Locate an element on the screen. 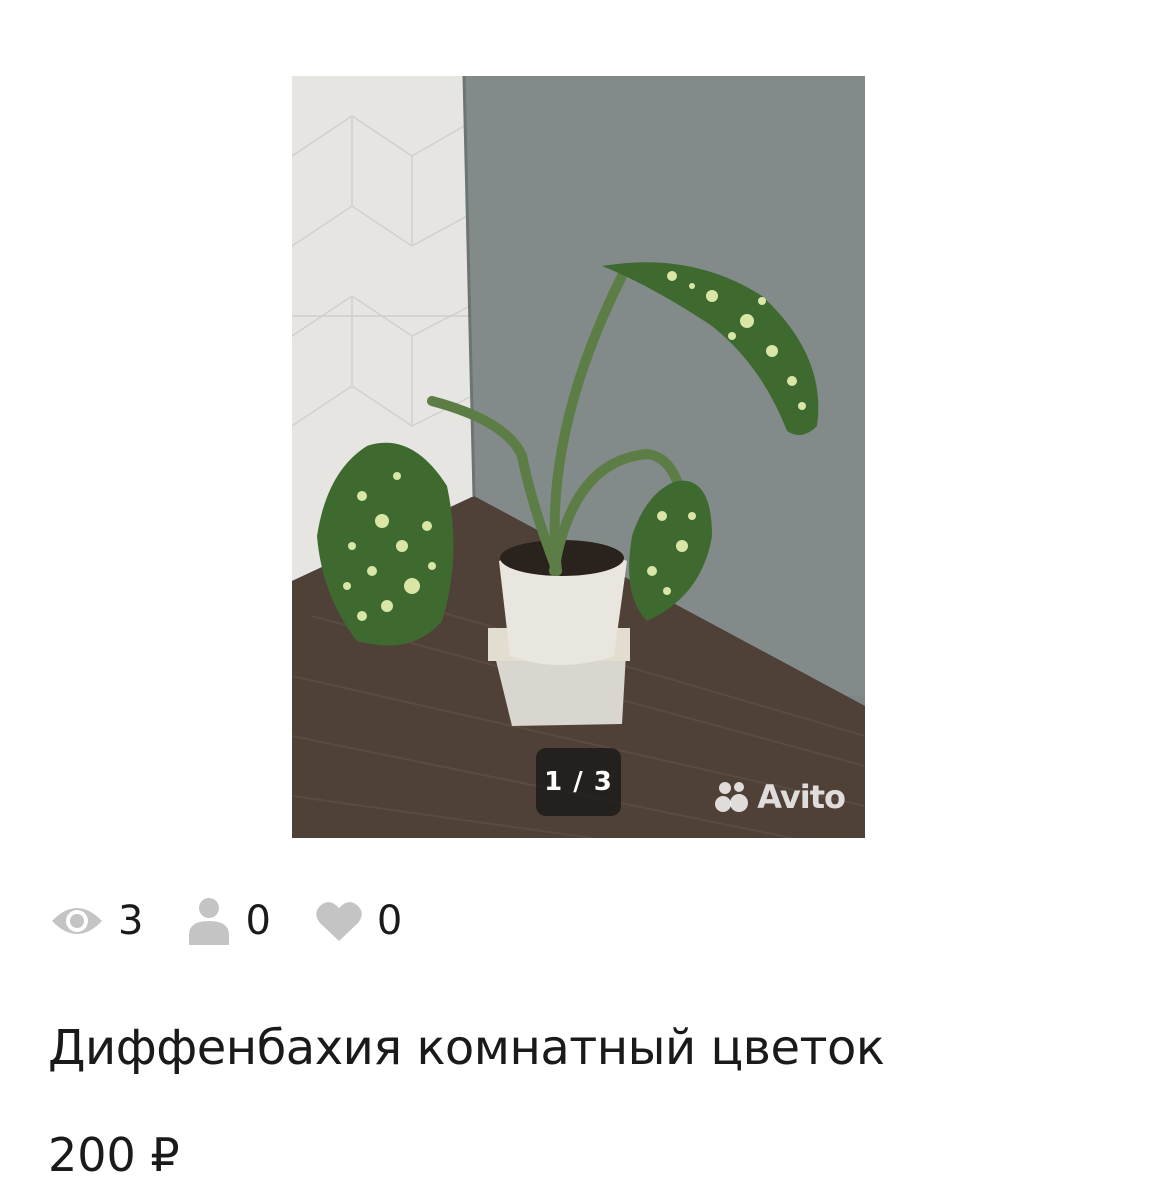  listing-price: 200 ₽ is located at coordinates (114, 1155).